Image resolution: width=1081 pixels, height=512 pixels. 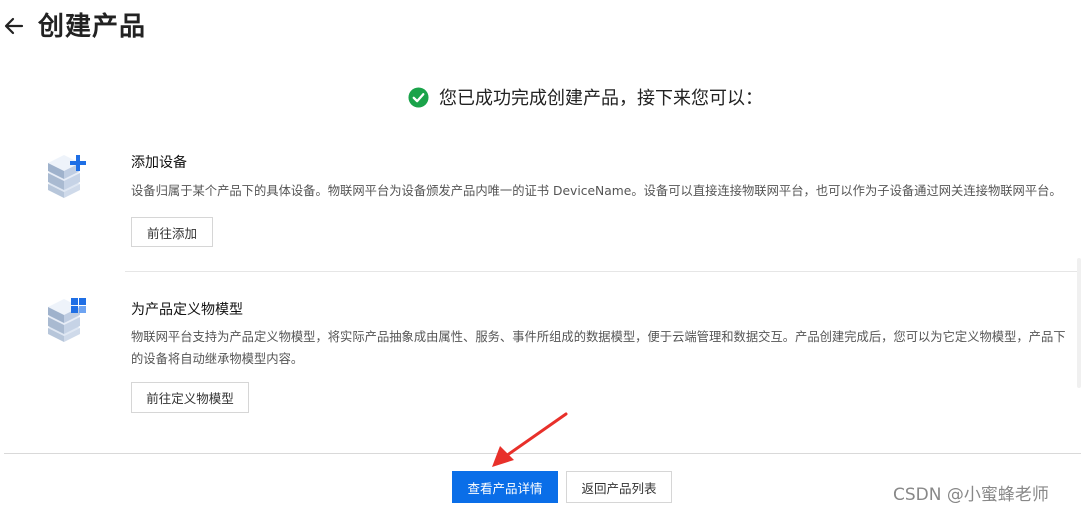 What do you see at coordinates (190, 397) in the screenshot?
I see `go-define-thing-model-button: 前往定义物模型` at bounding box center [190, 397].